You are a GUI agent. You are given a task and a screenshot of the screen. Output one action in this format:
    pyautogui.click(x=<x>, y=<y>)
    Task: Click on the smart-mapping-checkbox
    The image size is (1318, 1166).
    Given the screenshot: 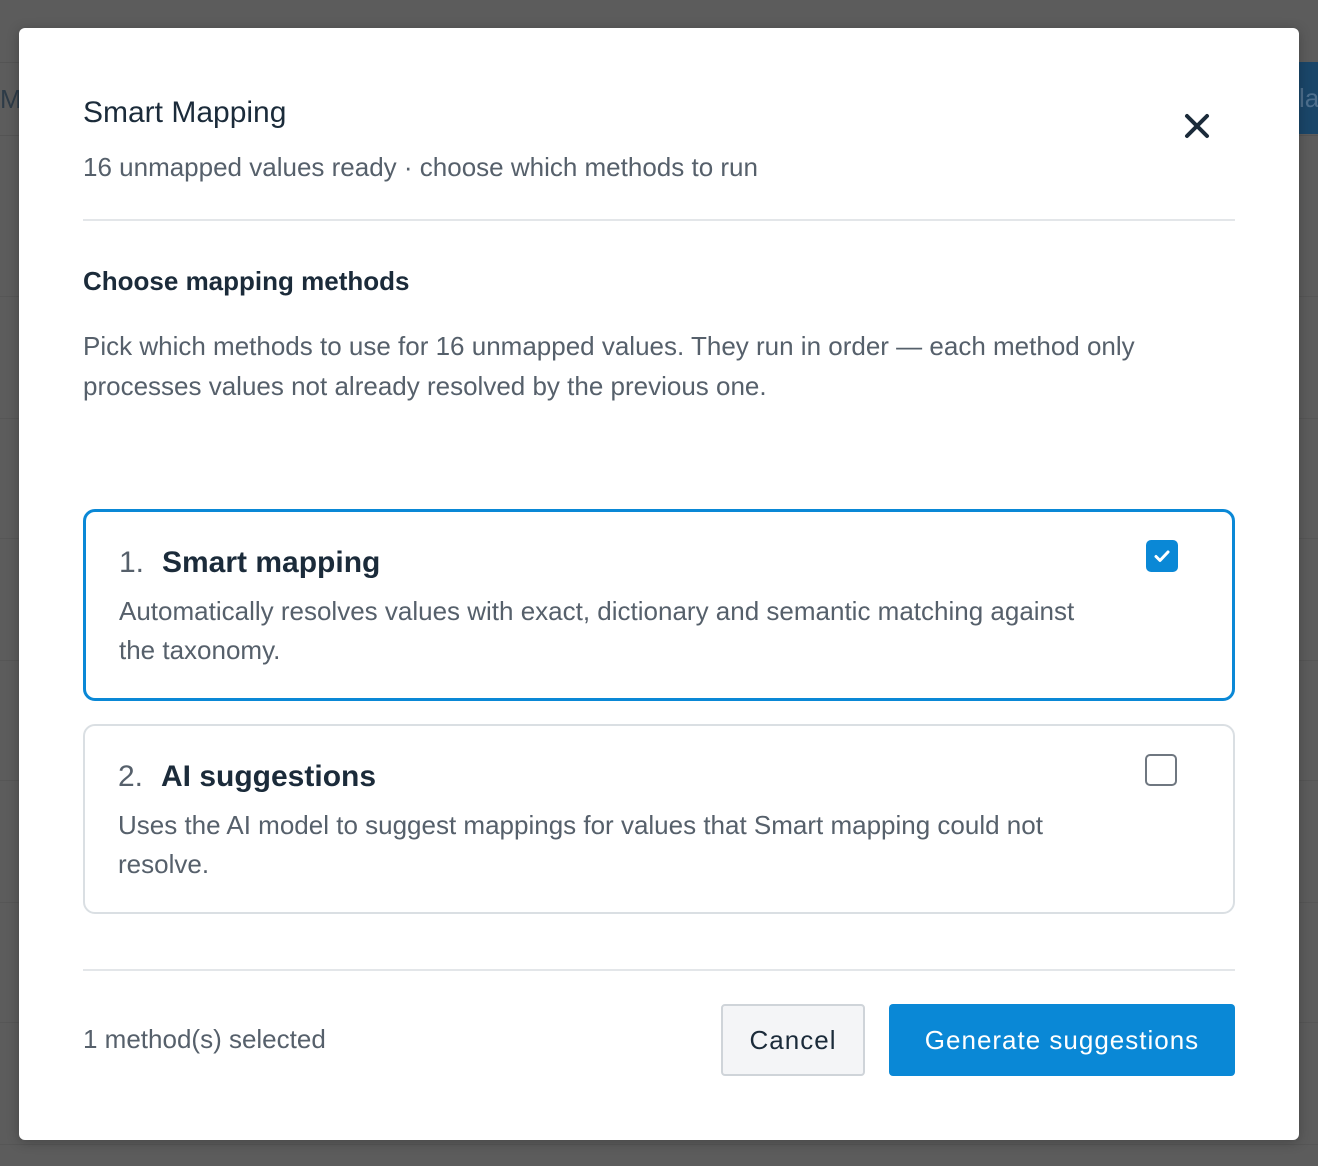 What is the action you would take?
    pyautogui.click(x=1162, y=556)
    